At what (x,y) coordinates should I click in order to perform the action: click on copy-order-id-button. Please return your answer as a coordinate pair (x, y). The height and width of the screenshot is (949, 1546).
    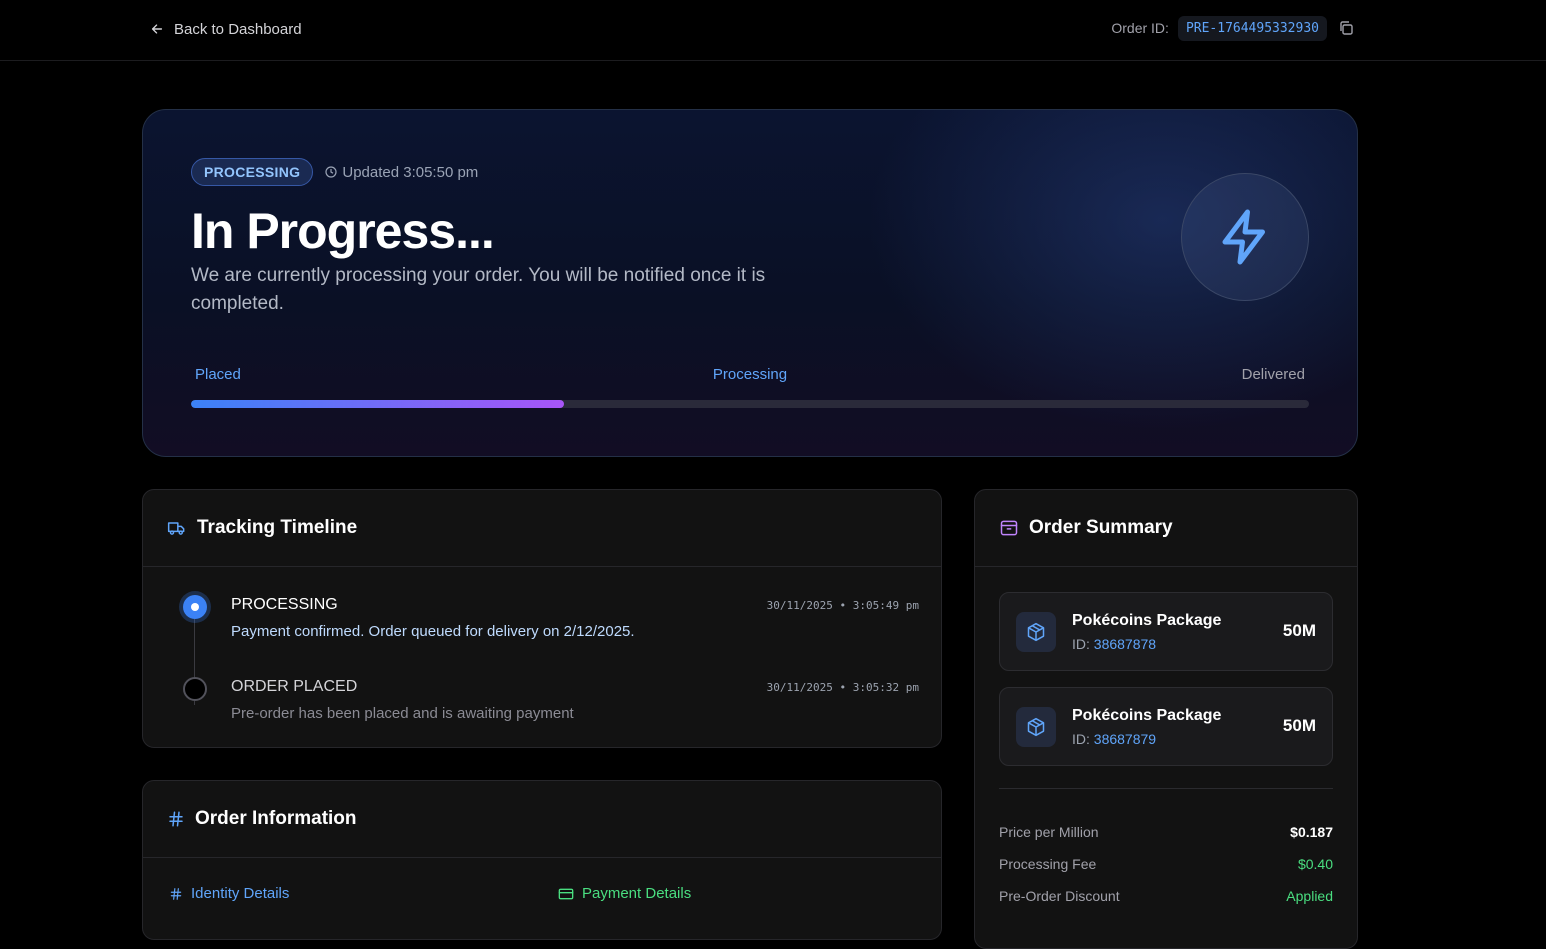
    Looking at the image, I should click on (1346, 28).